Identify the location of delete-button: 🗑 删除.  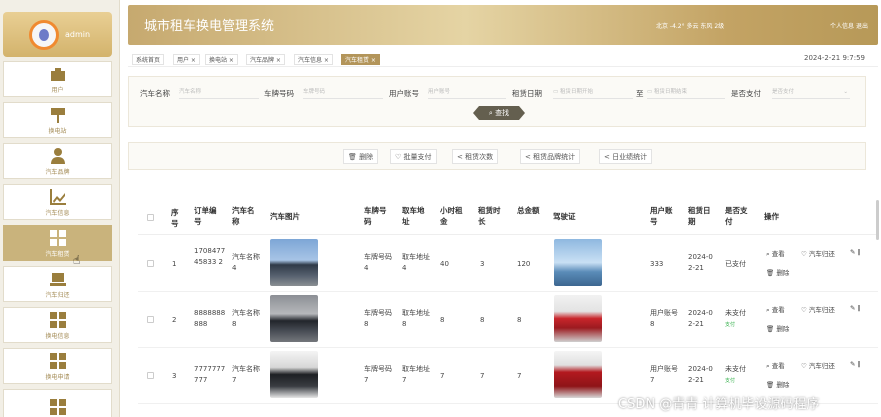
(361, 156).